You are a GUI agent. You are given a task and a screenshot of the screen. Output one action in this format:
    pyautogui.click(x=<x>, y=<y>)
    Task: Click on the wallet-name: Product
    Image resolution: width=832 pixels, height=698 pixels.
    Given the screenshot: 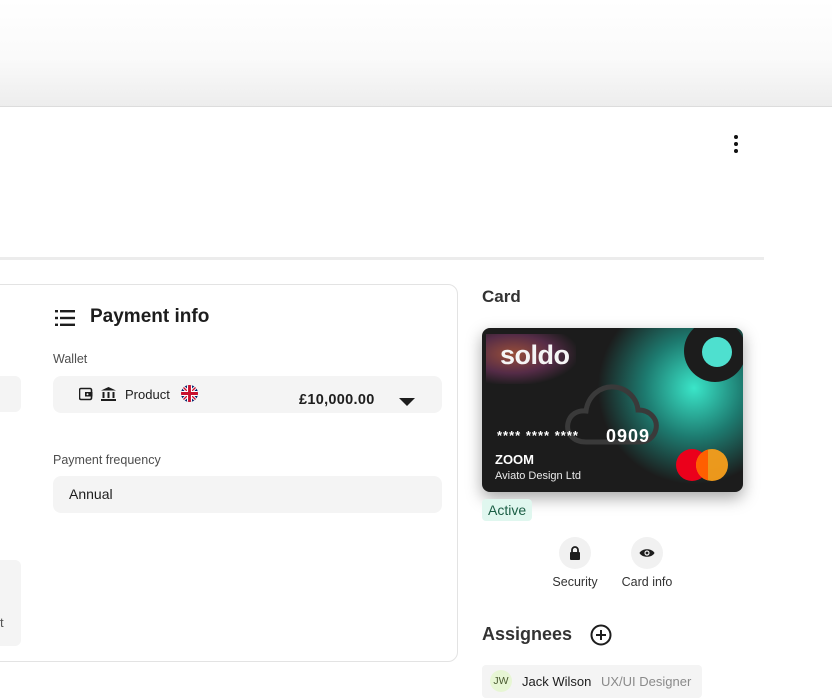 What is the action you would take?
    pyautogui.click(x=147, y=394)
    